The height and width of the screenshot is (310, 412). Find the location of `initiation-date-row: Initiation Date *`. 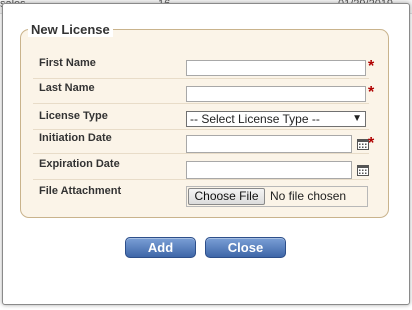

initiation-date-row: Initiation Date * is located at coordinates (203, 142).